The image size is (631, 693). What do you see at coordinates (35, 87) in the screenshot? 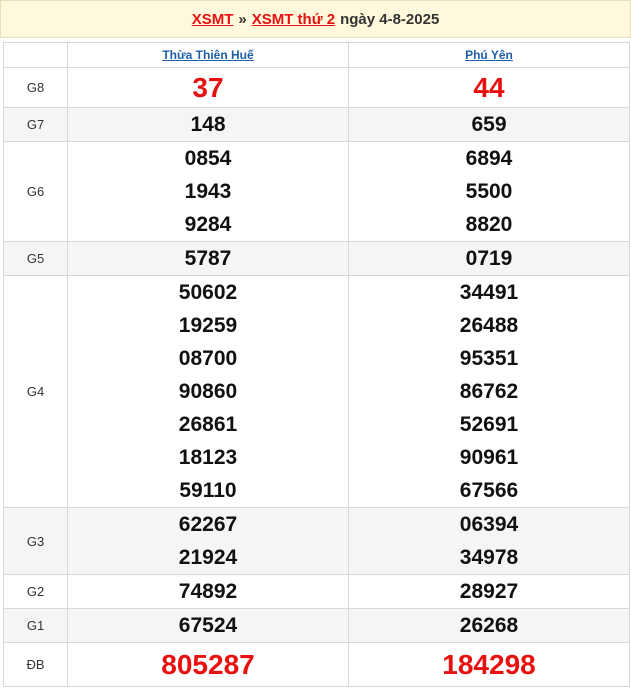
I see `prize-label: G8` at bounding box center [35, 87].